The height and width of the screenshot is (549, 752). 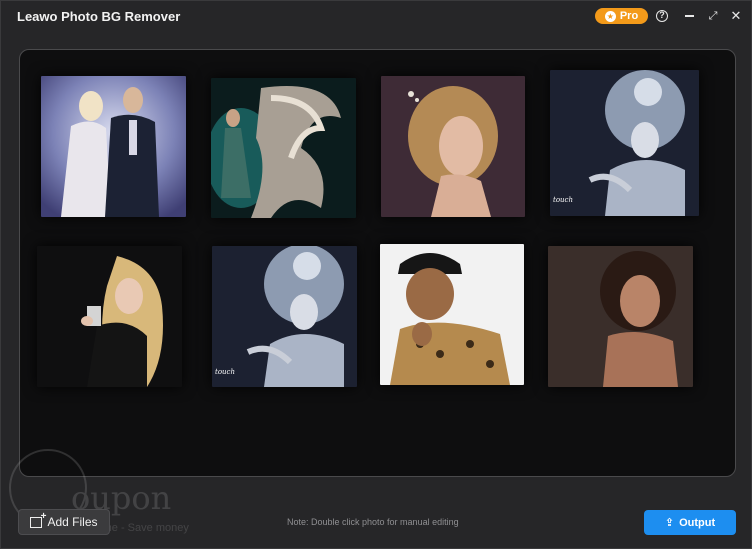 I want to click on man-hat-image, so click(x=452, y=314).